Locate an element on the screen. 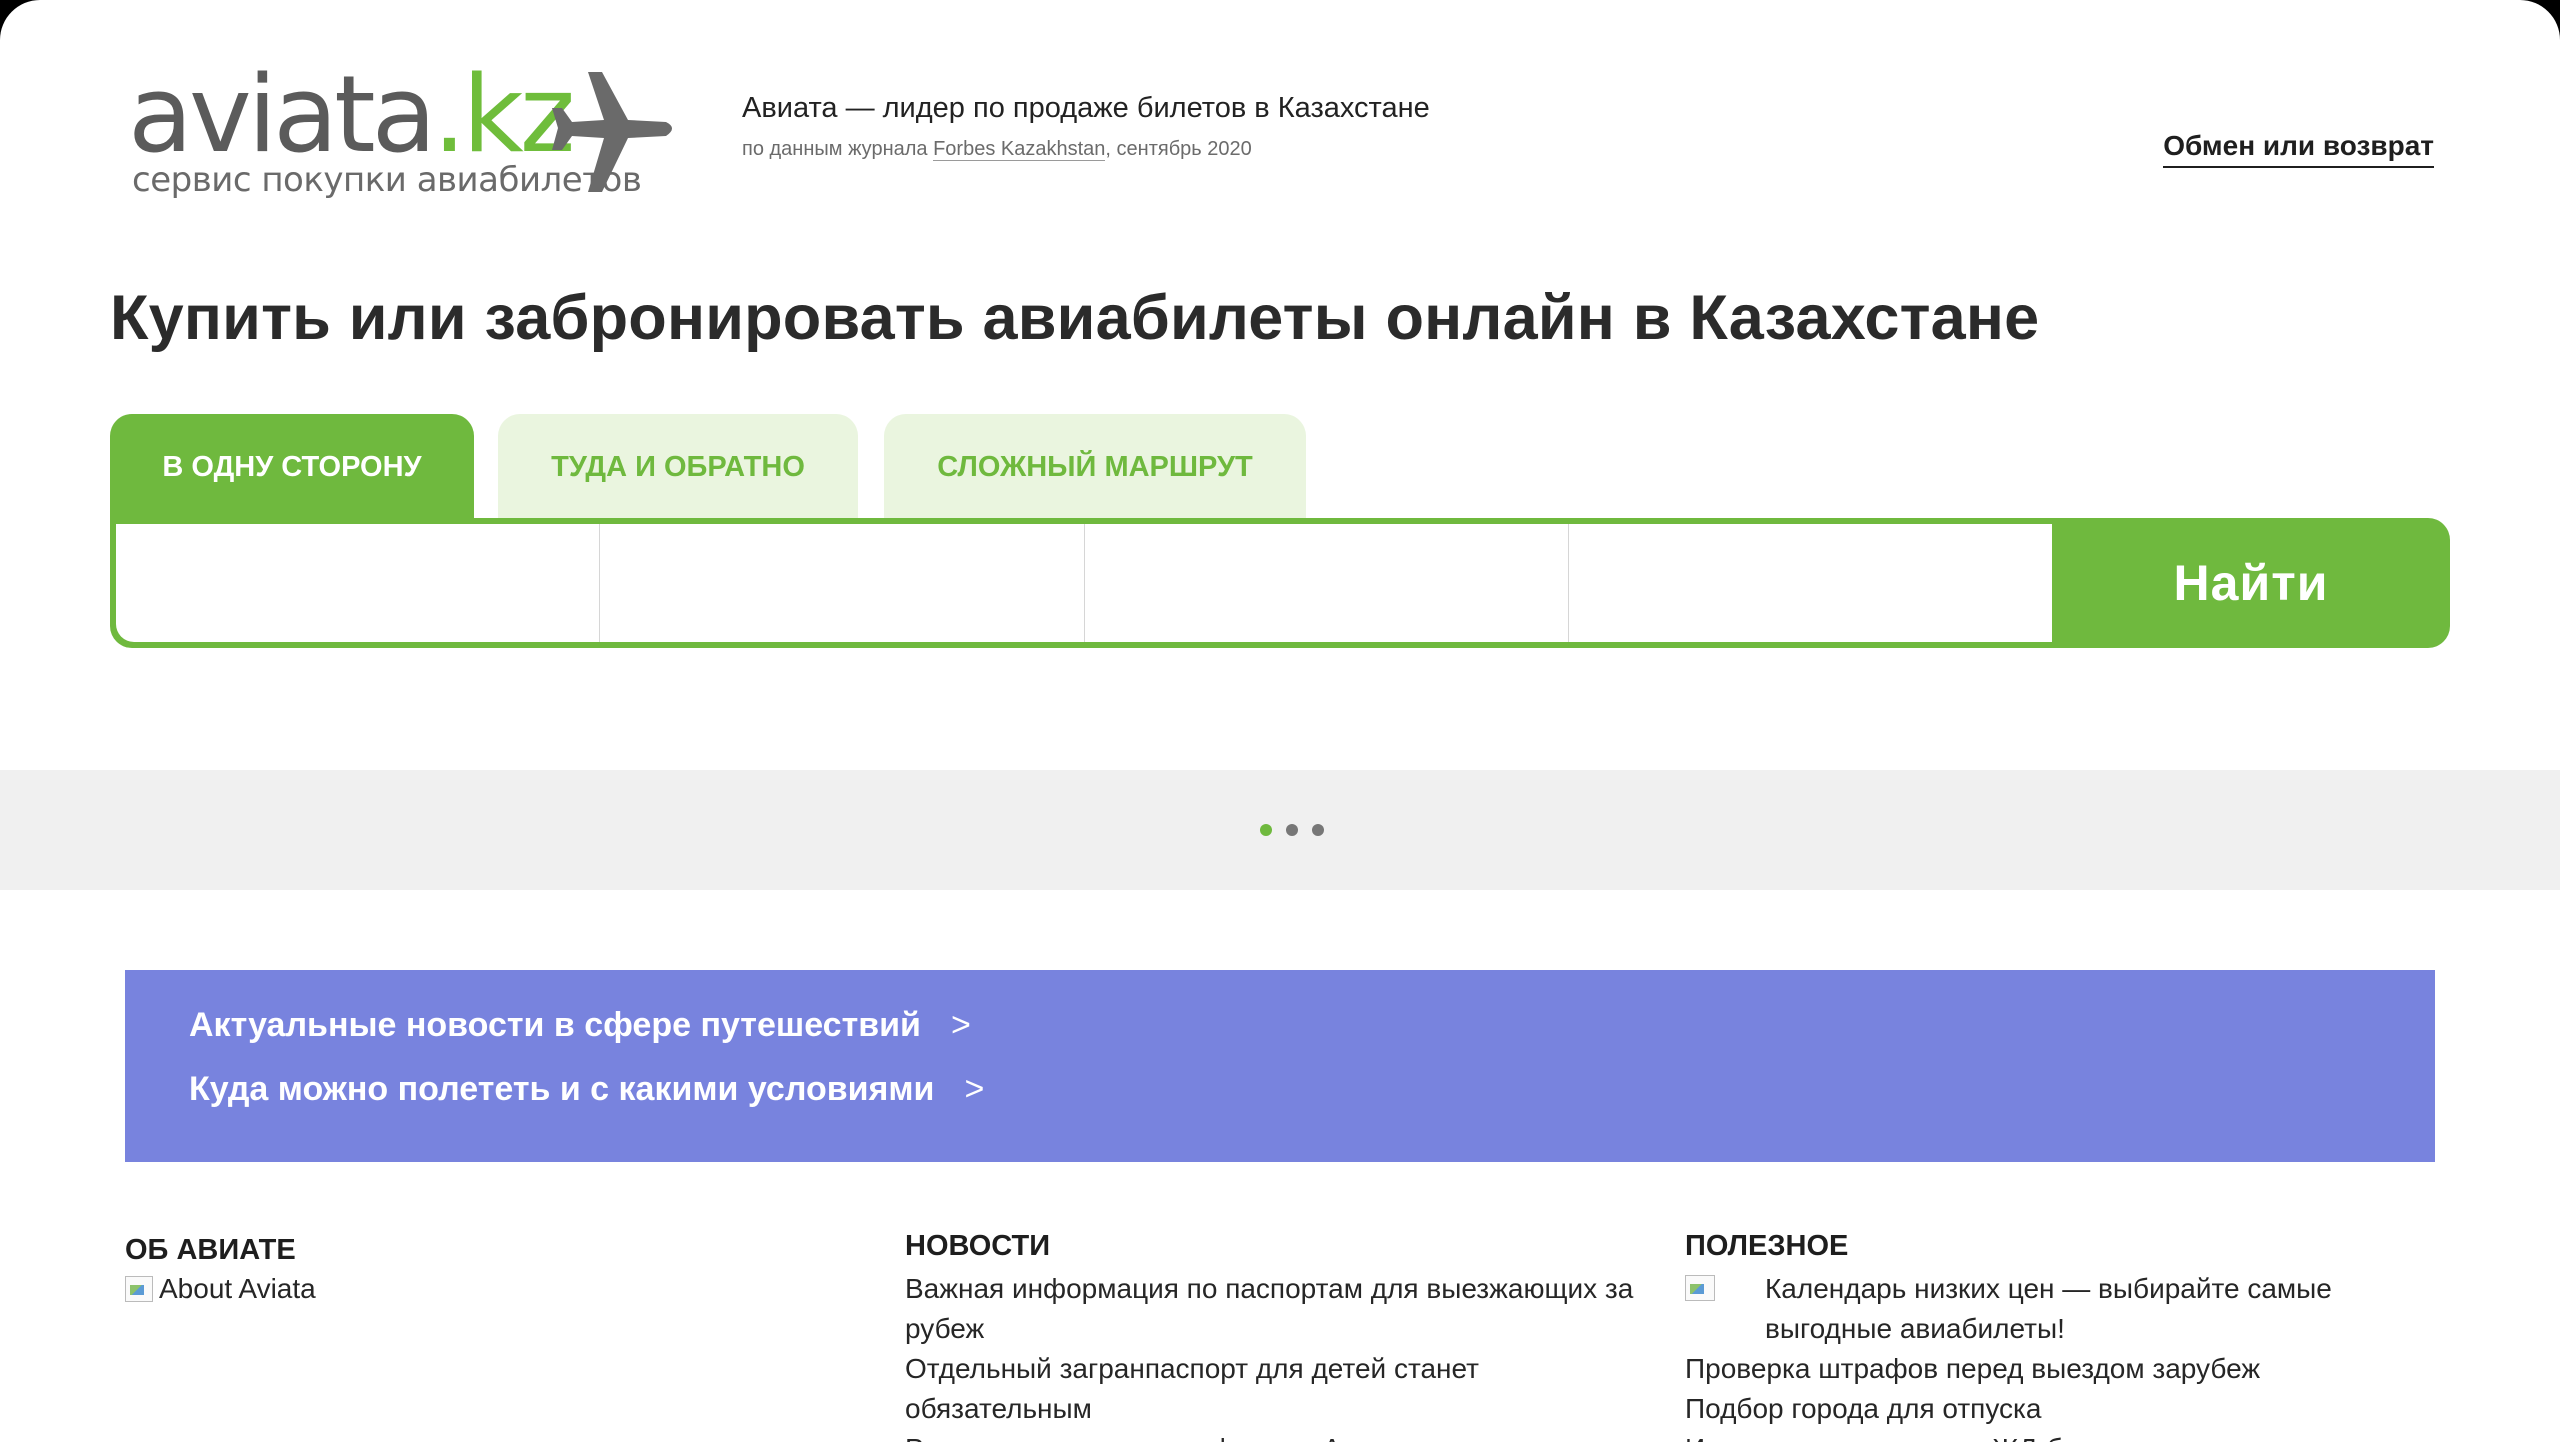 This screenshot has width=2560, height=1442. exchange-or-refund-link: Обмен или возврат is located at coordinates (2298, 149).